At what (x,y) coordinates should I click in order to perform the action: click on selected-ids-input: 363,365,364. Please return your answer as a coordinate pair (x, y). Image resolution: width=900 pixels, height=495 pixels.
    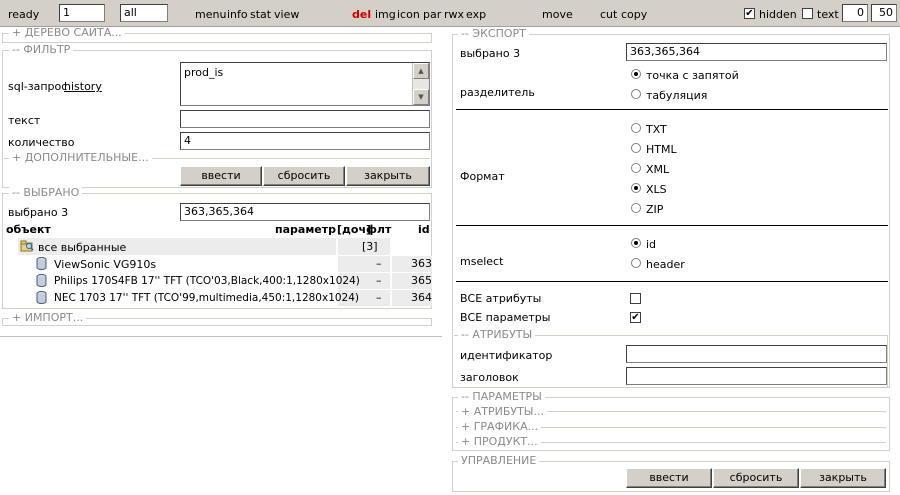
    Looking at the image, I should click on (305, 212).